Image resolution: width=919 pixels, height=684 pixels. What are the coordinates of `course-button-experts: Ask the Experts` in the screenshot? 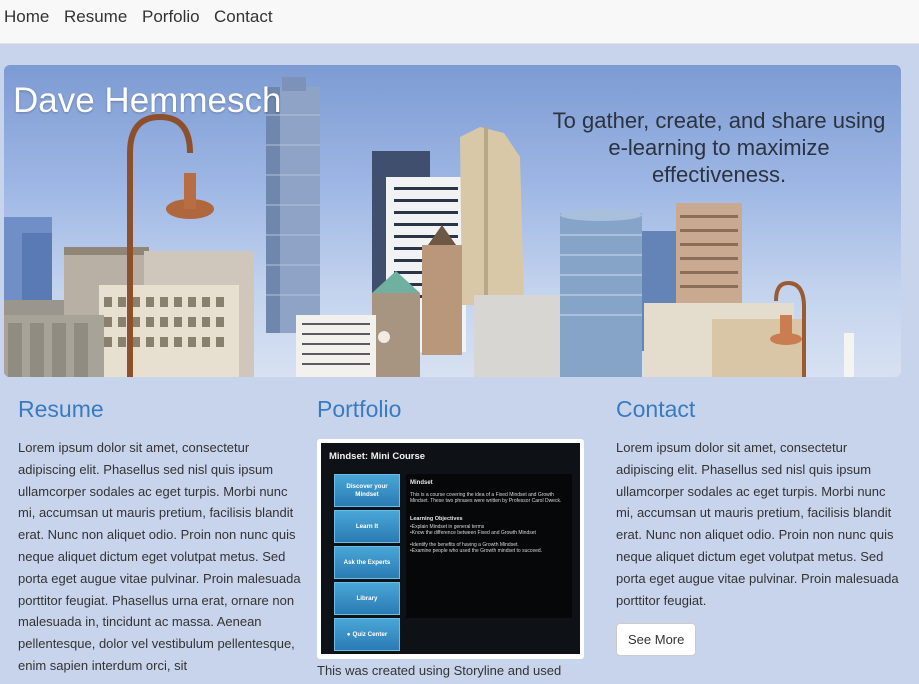 It's located at (367, 562).